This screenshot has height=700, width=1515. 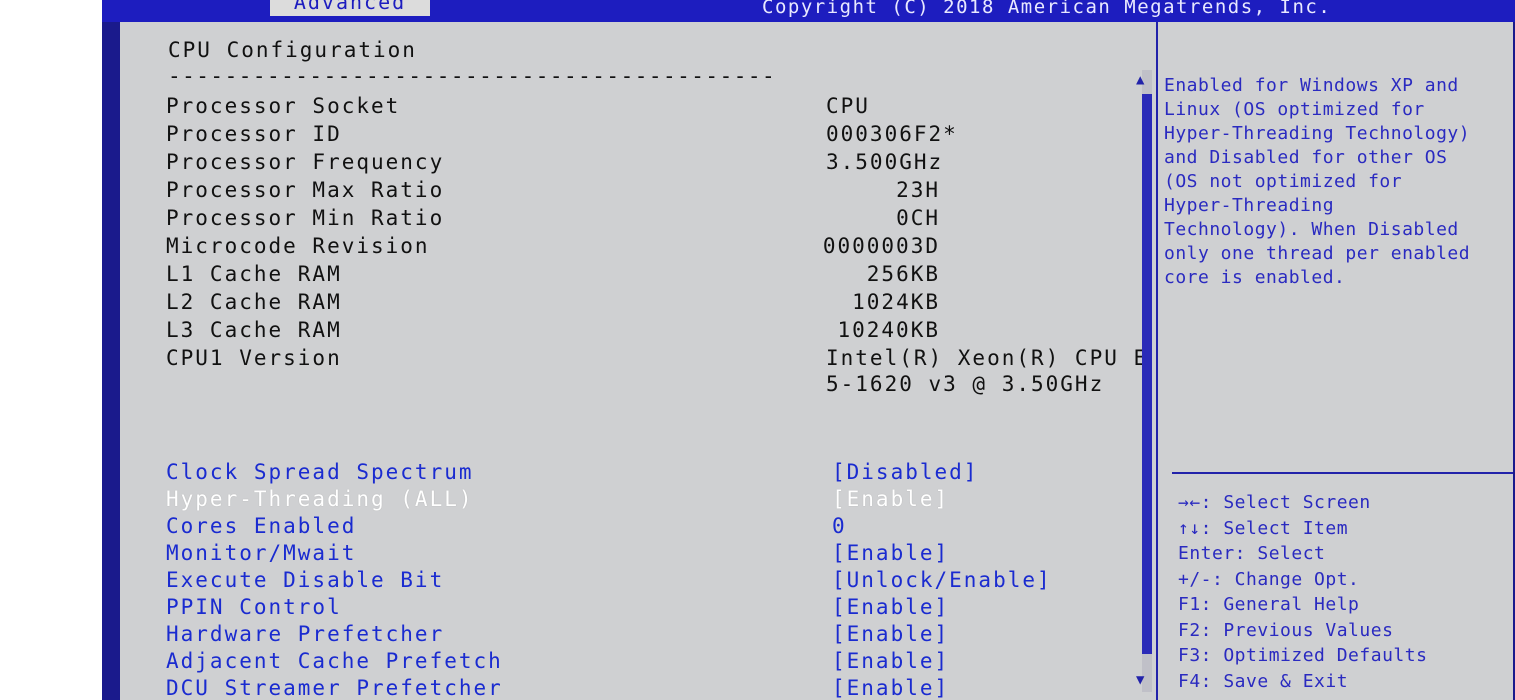 What do you see at coordinates (965, 384) in the screenshot?
I see `info-value: 5-1620 v3 @ 3.50GHz` at bounding box center [965, 384].